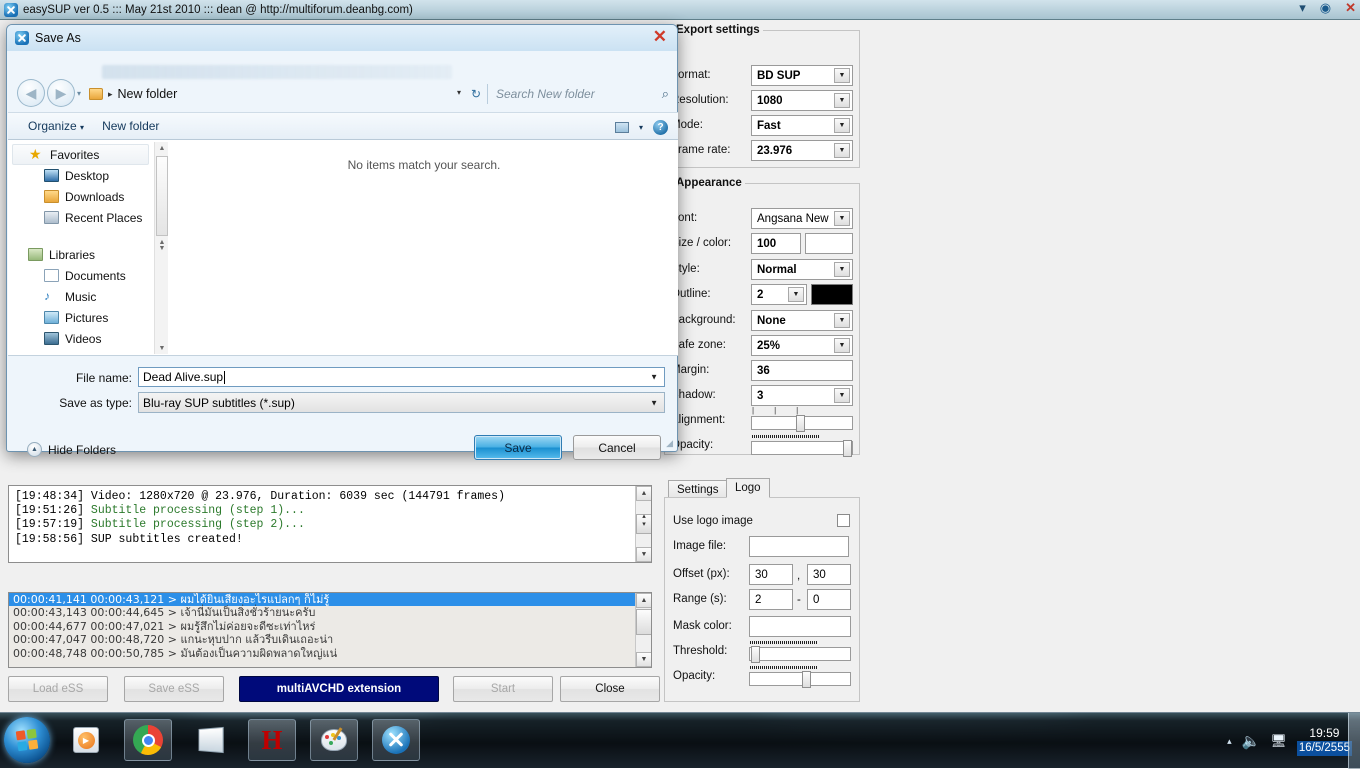  Describe the element at coordinates (802, 423) in the screenshot. I see `alignment-slider` at that location.